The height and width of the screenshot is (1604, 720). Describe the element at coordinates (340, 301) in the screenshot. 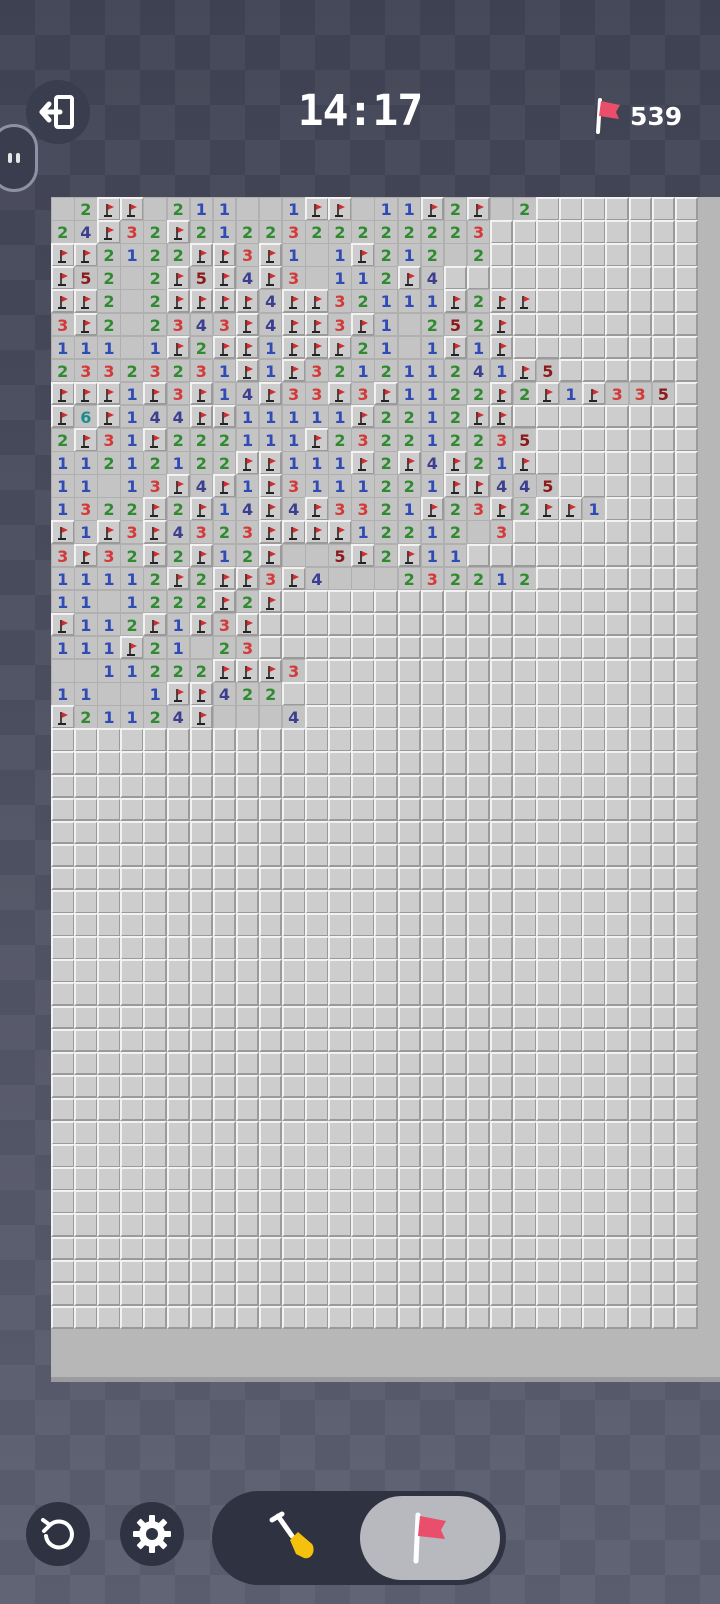

I see `number-cell: 3` at that location.